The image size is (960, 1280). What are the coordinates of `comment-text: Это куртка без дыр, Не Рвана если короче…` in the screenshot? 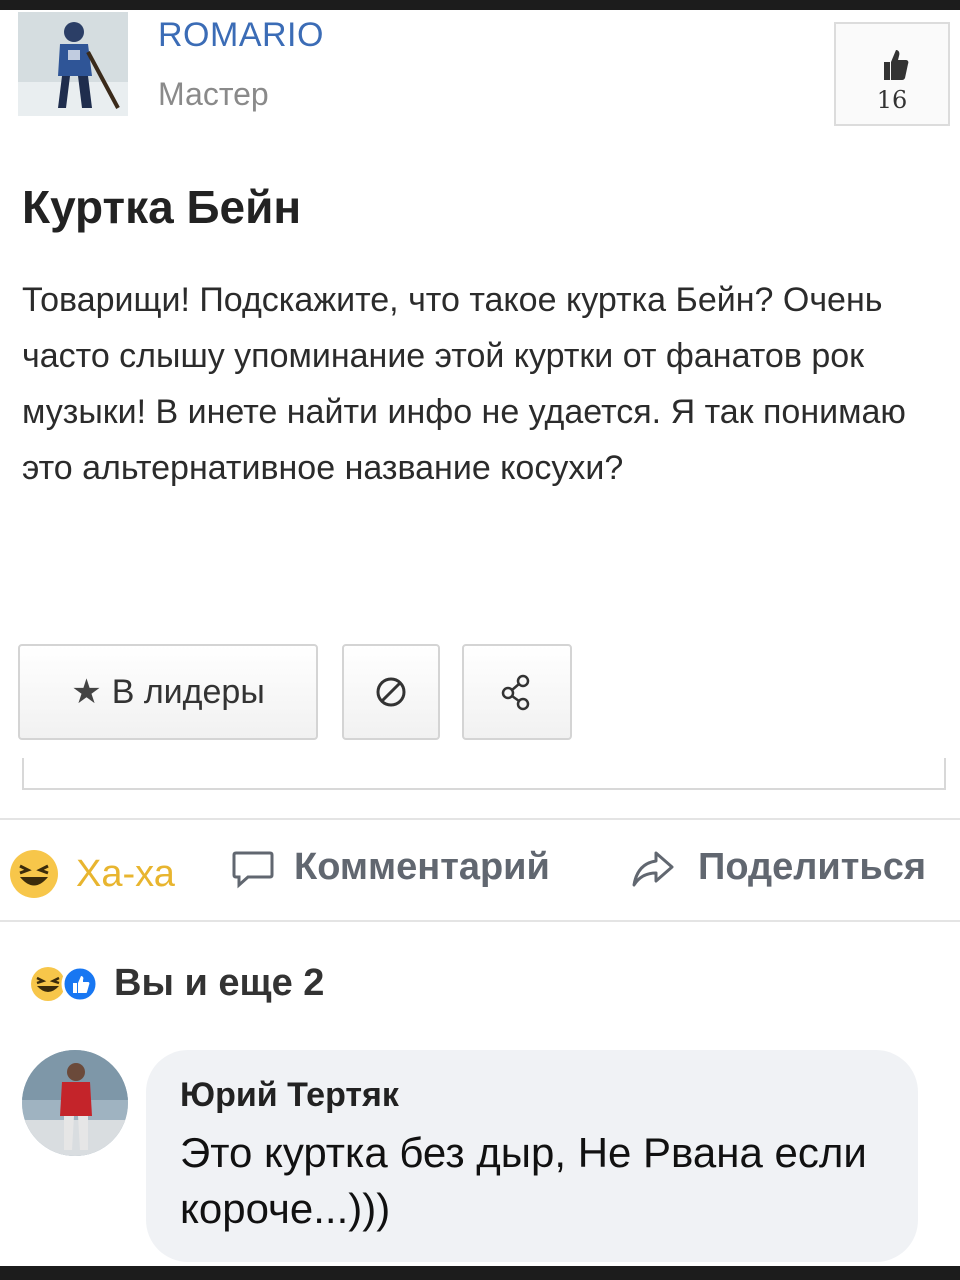 It's located at (523, 1180).